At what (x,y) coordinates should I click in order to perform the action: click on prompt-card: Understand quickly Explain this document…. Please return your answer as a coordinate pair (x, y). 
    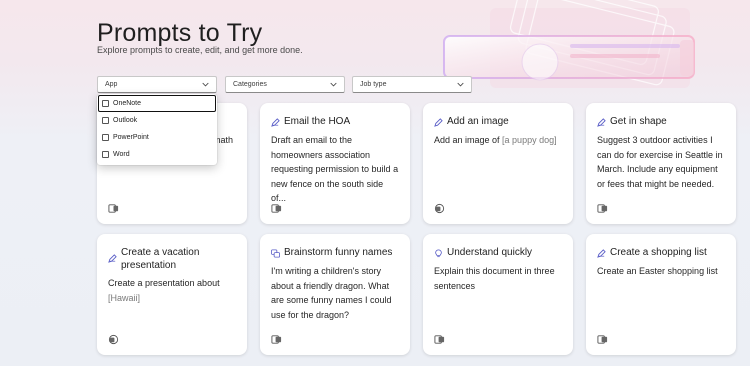
    Looking at the image, I should click on (498, 294).